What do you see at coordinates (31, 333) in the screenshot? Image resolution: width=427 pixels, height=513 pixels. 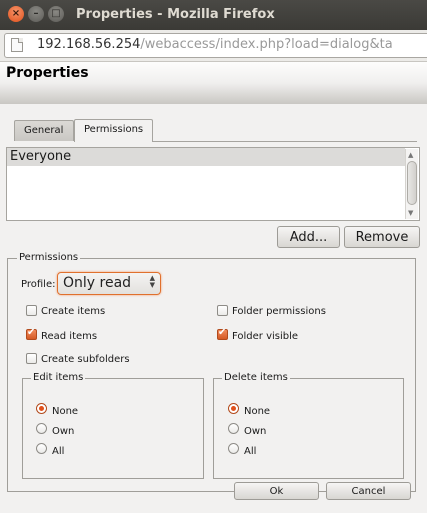 I see `read-items-checkbox` at bounding box center [31, 333].